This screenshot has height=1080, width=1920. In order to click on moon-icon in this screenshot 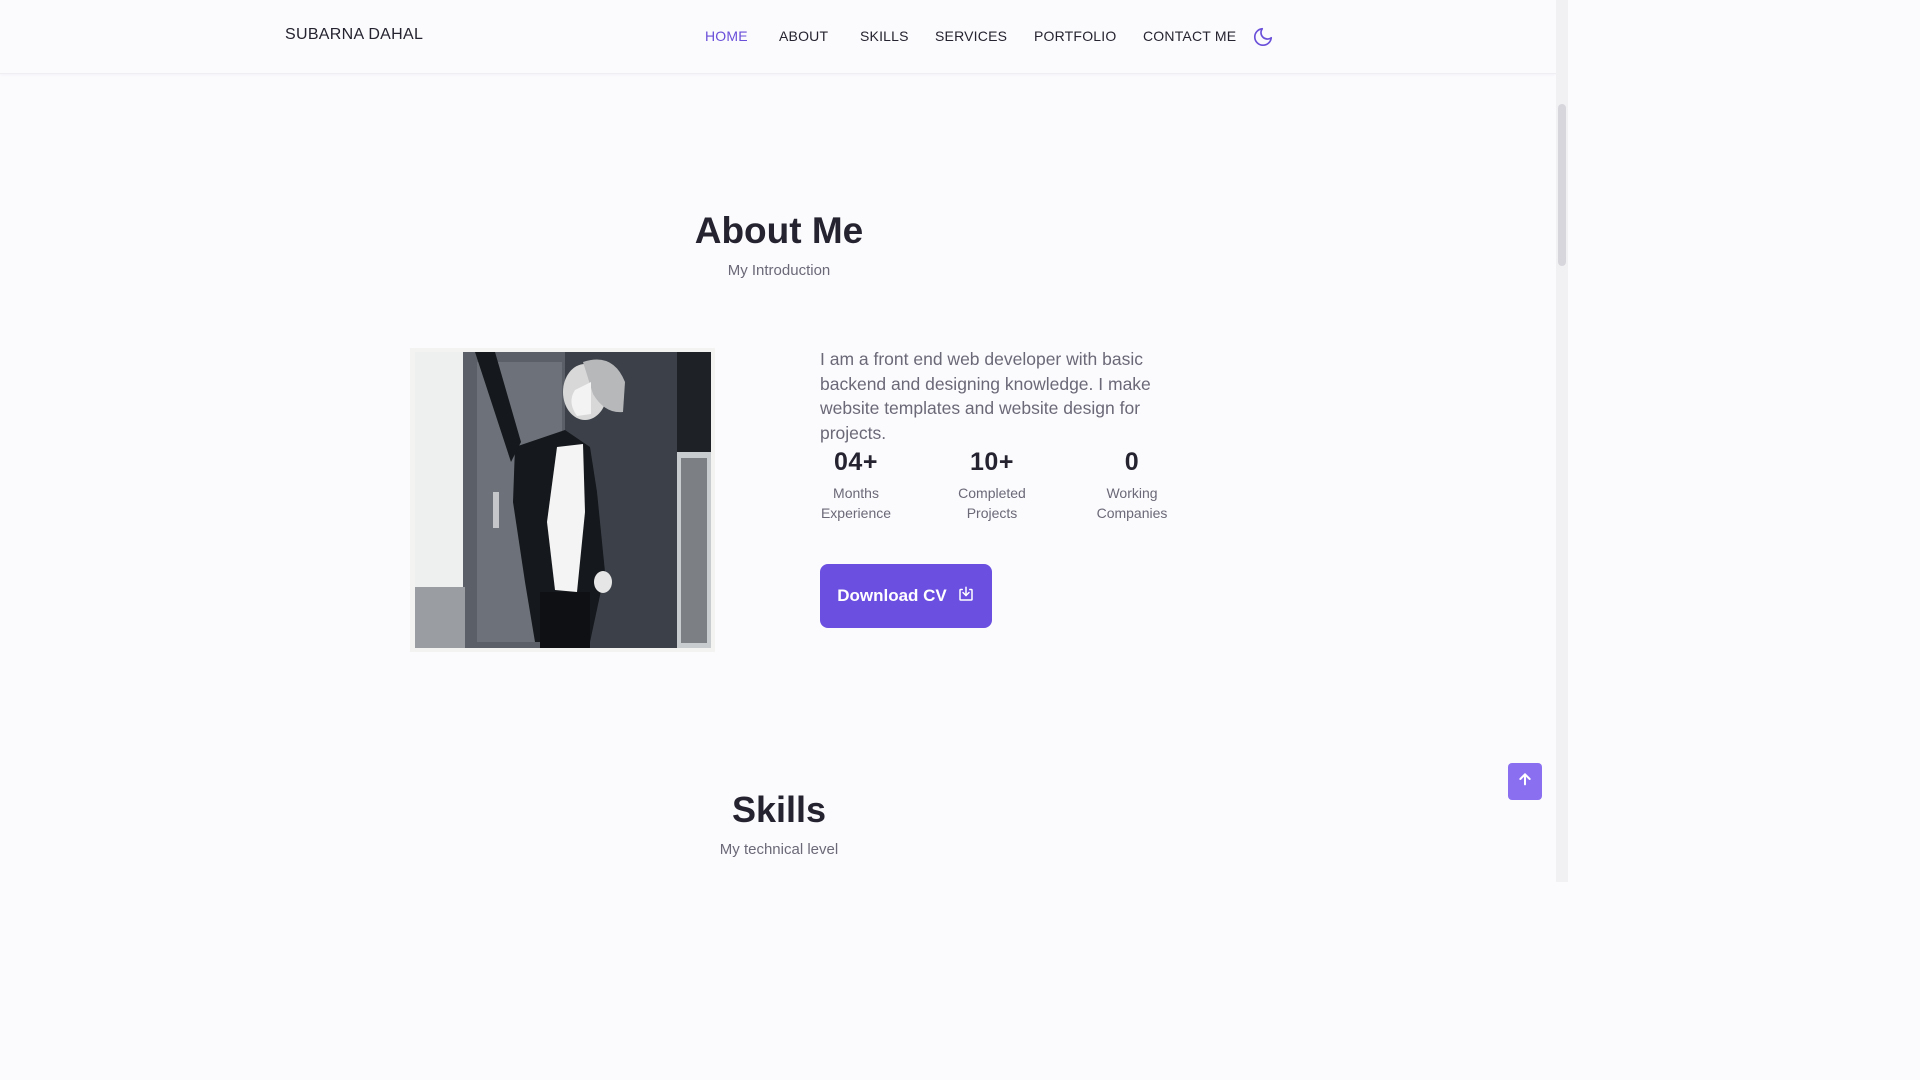, I will do `click(1263, 37)`.